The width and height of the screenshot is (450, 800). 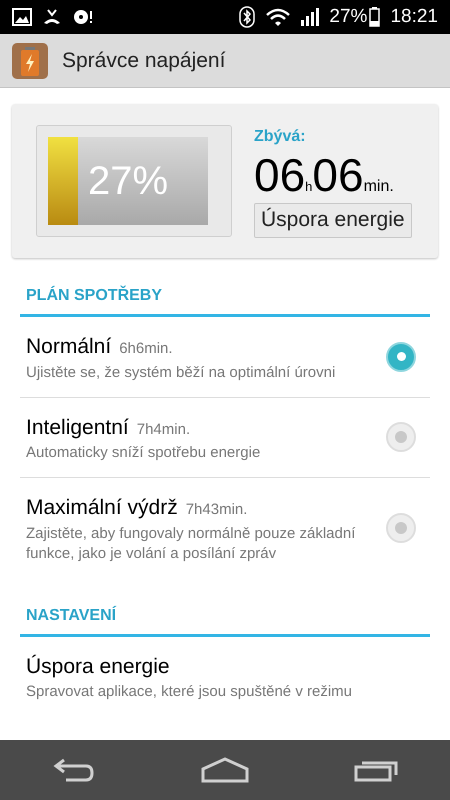 I want to click on app-title: Správce napájení, so click(x=144, y=61).